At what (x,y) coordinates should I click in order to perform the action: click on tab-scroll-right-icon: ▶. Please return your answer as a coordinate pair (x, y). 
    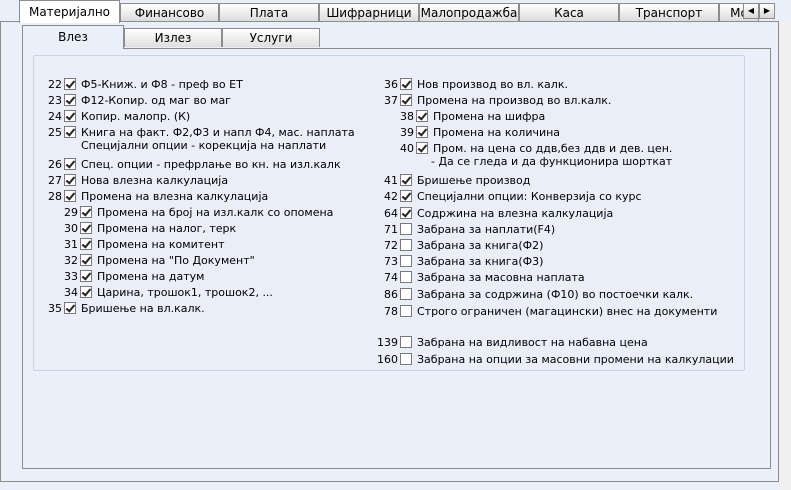
    Looking at the image, I should click on (767, 11).